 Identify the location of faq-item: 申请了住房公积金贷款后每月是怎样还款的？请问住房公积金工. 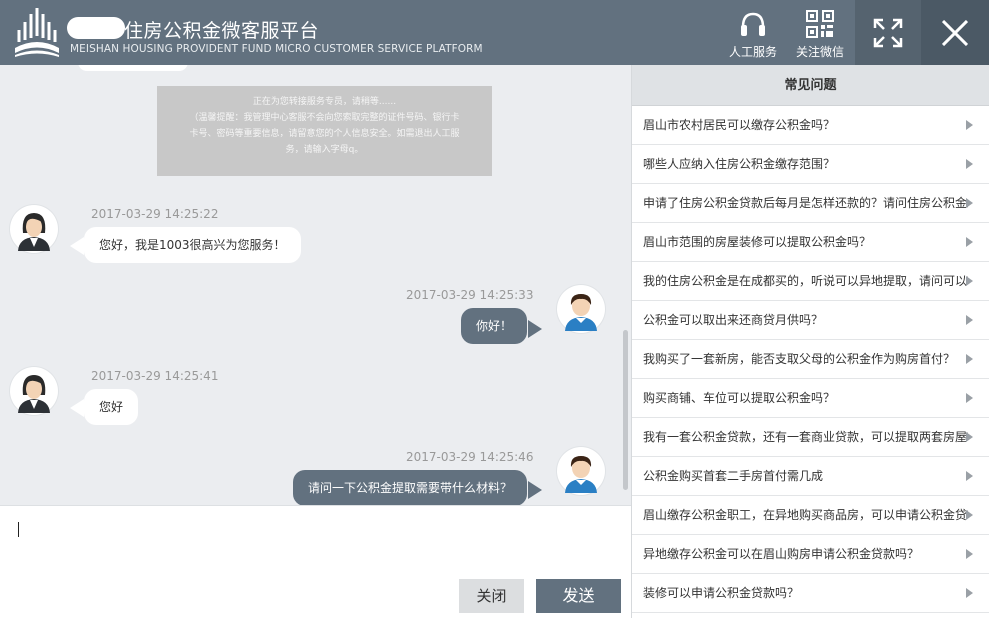
(810, 203).